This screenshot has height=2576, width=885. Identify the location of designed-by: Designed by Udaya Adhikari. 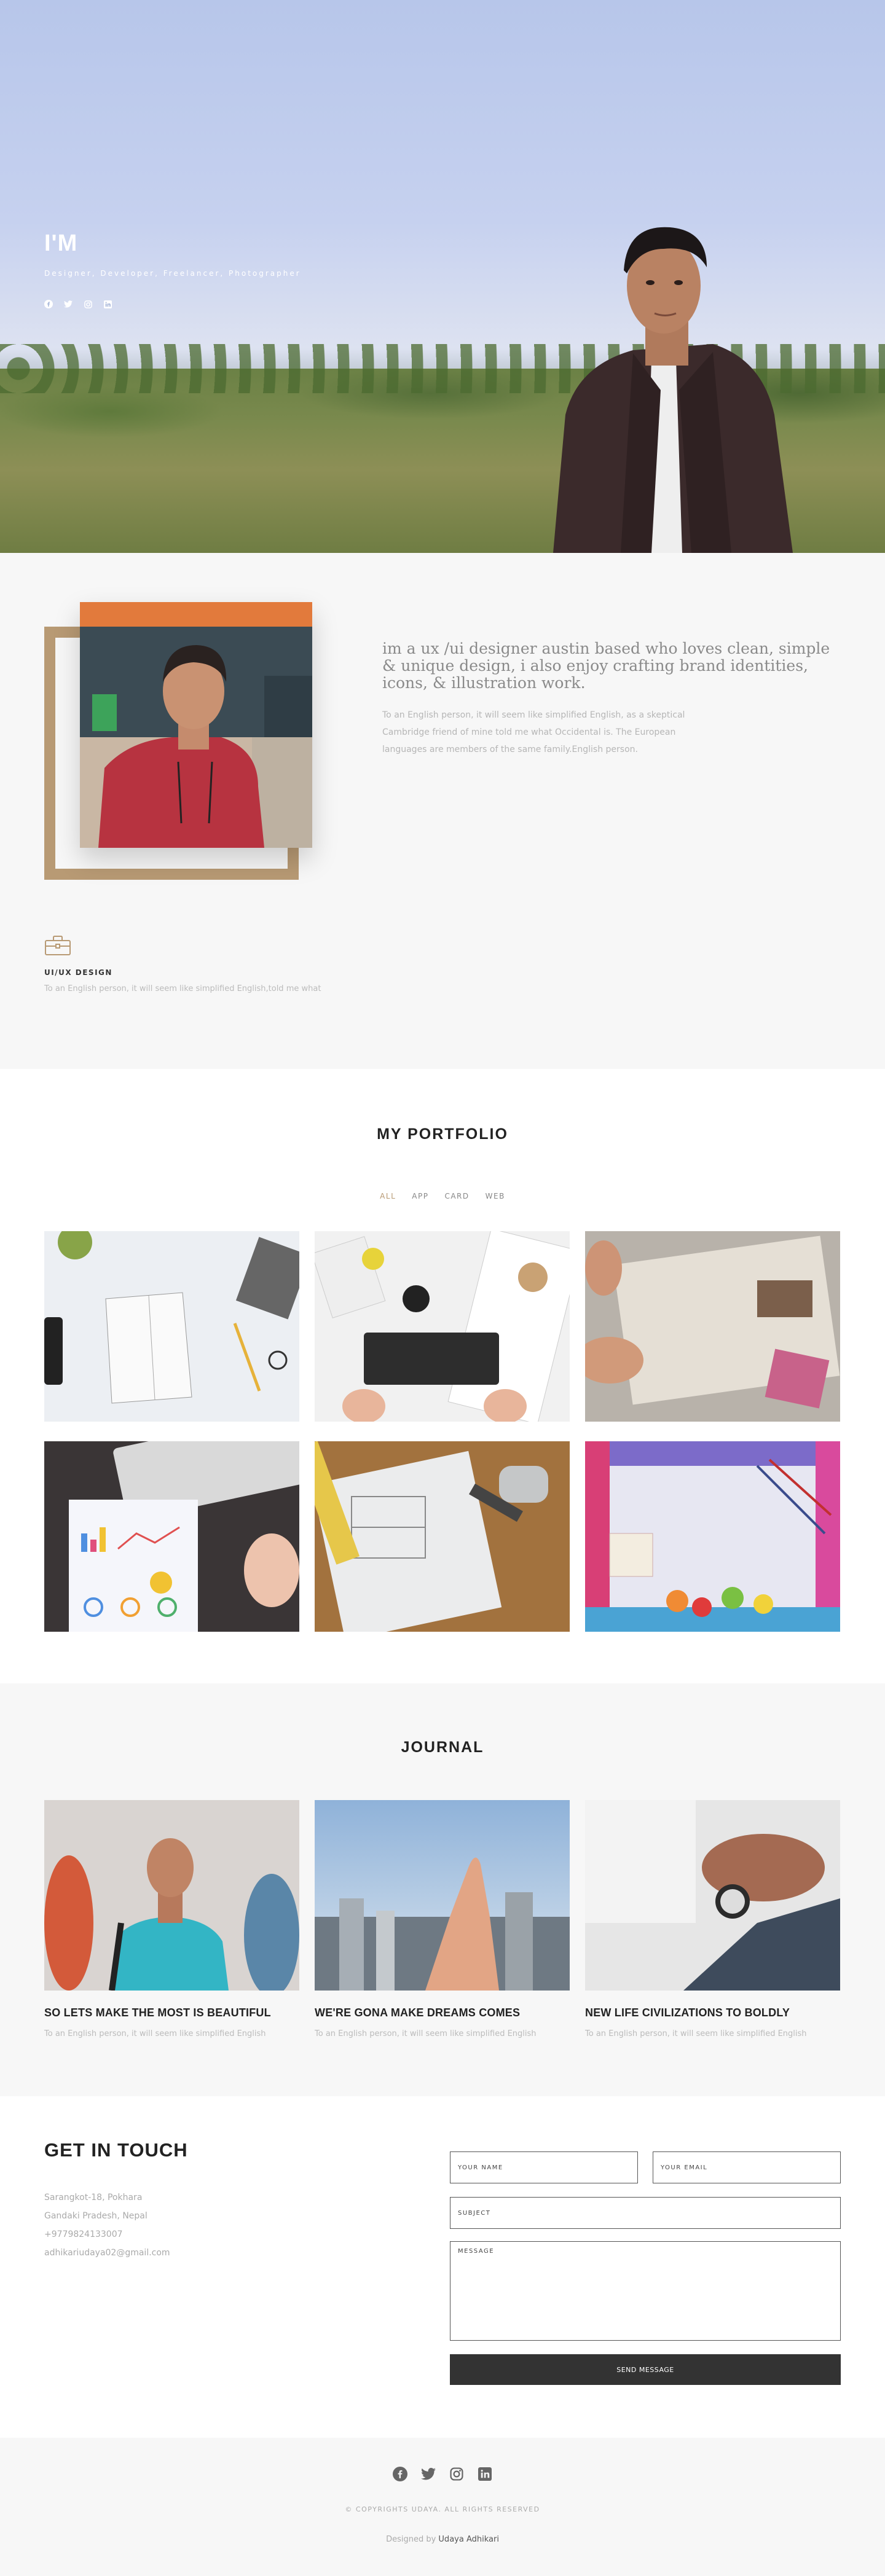
(442, 2539).